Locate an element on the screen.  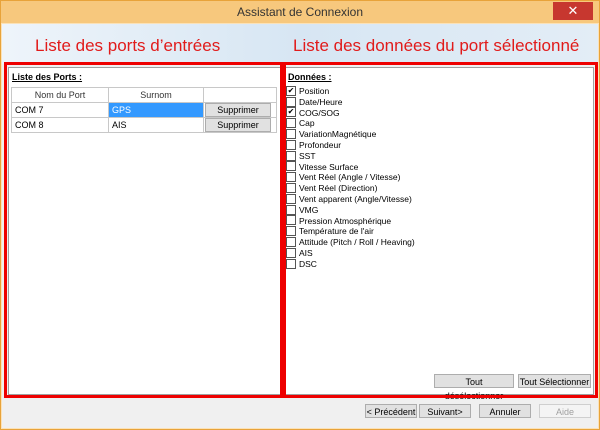
next-button: Suivant> is located at coordinates (445, 411).